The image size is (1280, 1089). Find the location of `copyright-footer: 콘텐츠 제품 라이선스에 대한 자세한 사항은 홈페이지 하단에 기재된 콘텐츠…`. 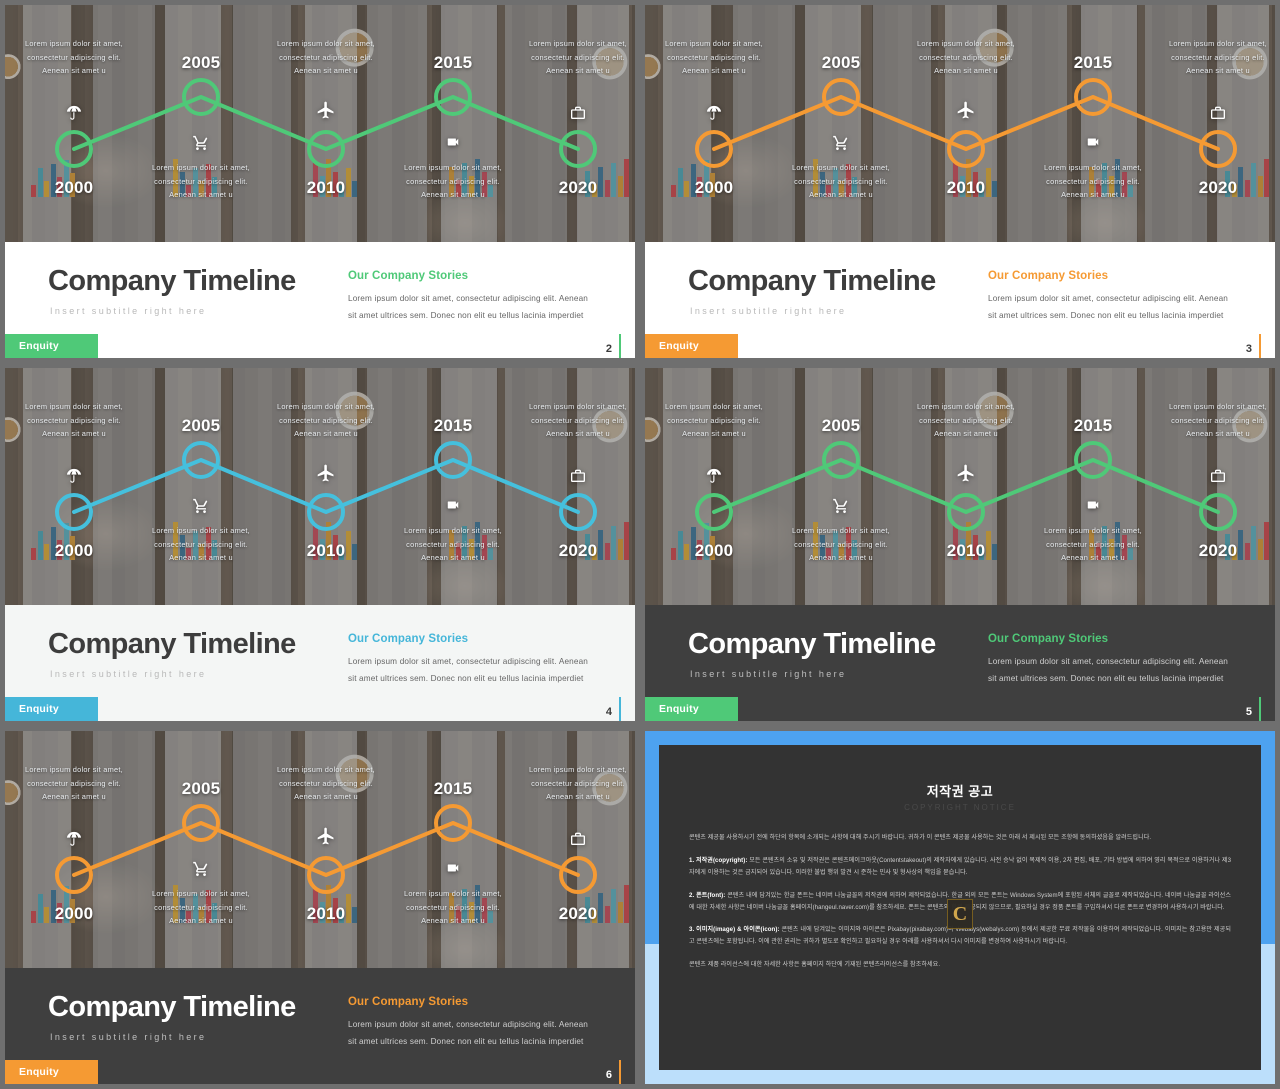

copyright-footer: 콘텐츠 제품 라이선스에 대한 자세한 사항은 홈페이지 하단에 기재된 콘텐츠… is located at coordinates (815, 965).